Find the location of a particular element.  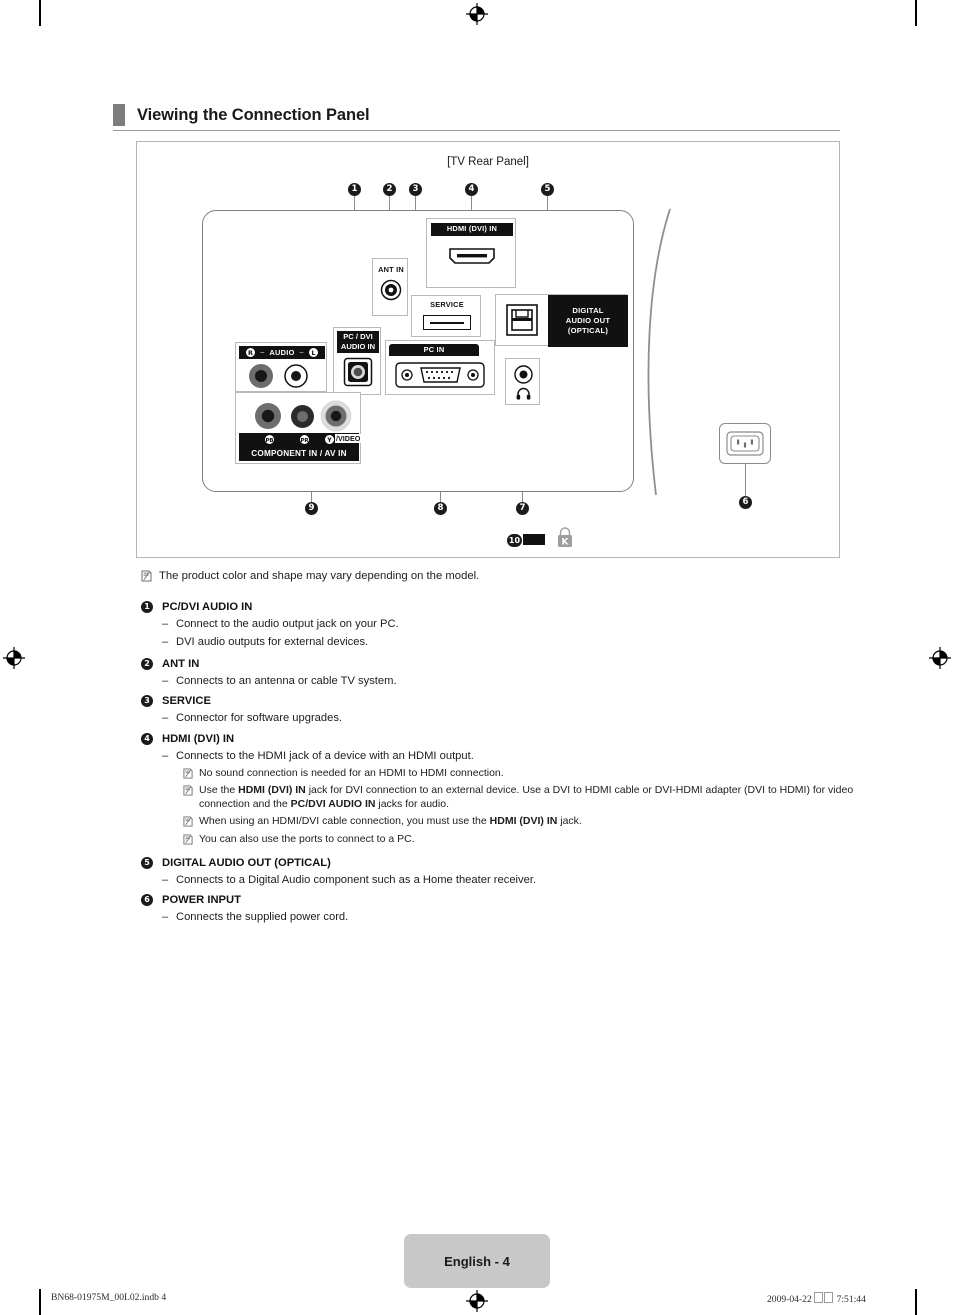

item-title-4: HDMI (DVI) IN is located at coordinates (198, 739).